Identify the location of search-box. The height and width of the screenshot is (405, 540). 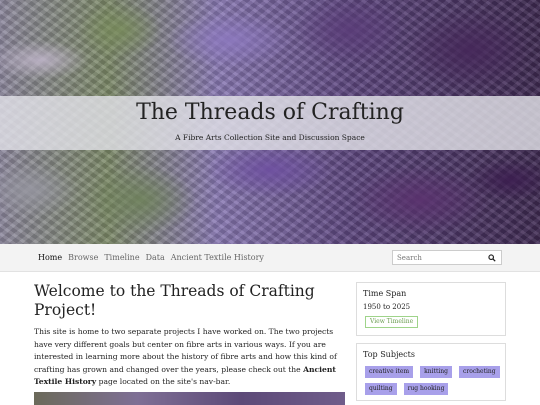
(447, 257).